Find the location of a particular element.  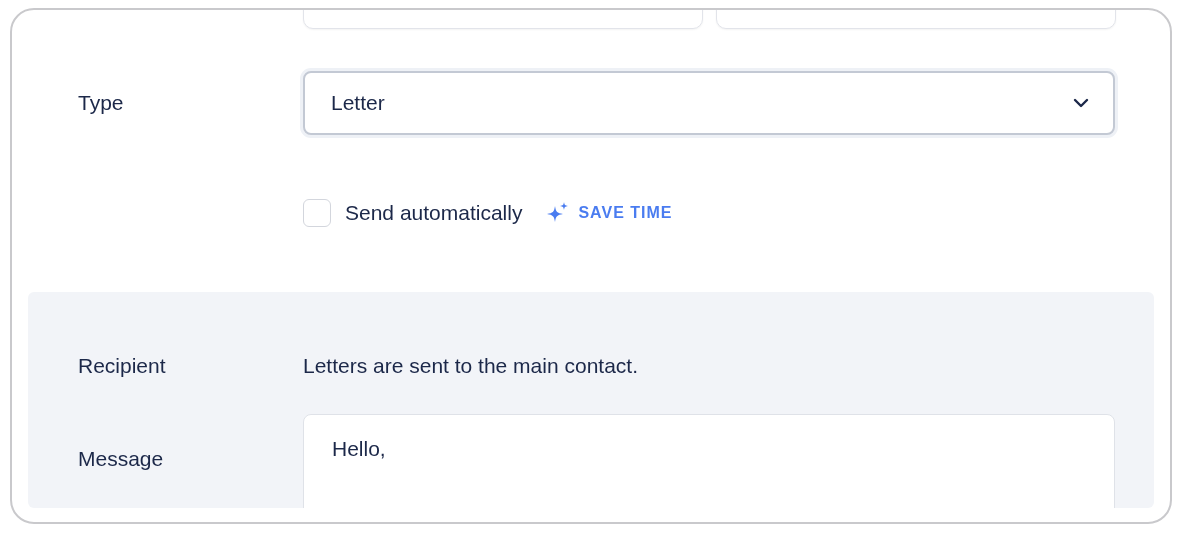

type-select: Letter is located at coordinates (709, 103).